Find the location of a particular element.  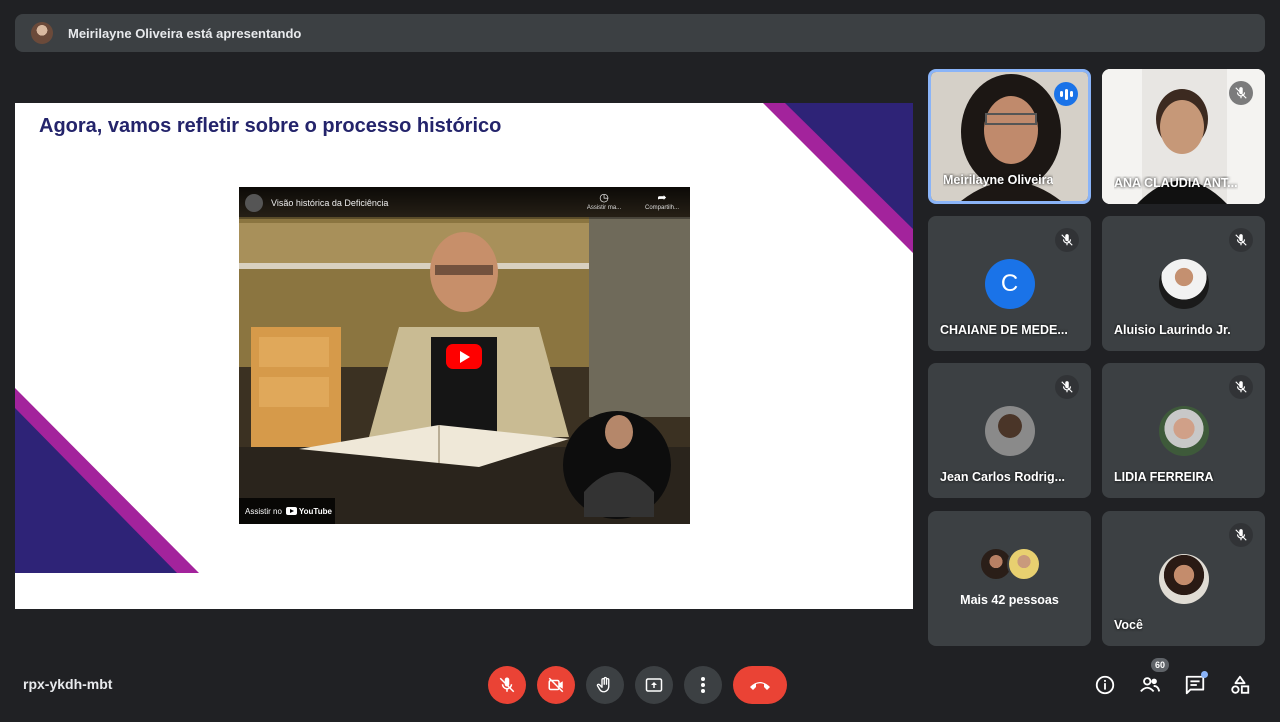

presenter-text: Meirilayne Oliveira está apresentando is located at coordinates (185, 33).